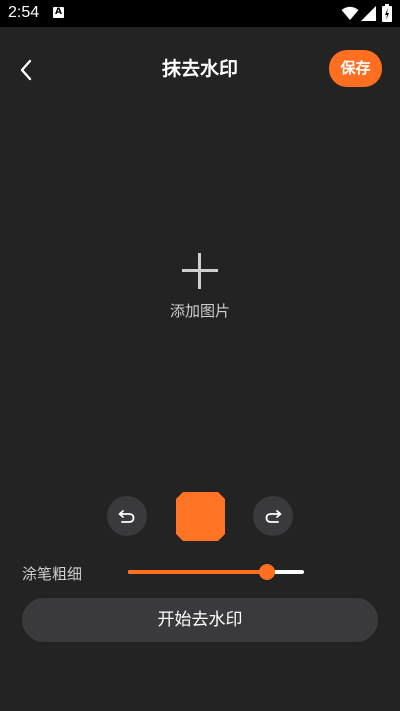 The height and width of the screenshot is (711, 400). I want to click on status-bar: 2:54 A, so click(200, 13).